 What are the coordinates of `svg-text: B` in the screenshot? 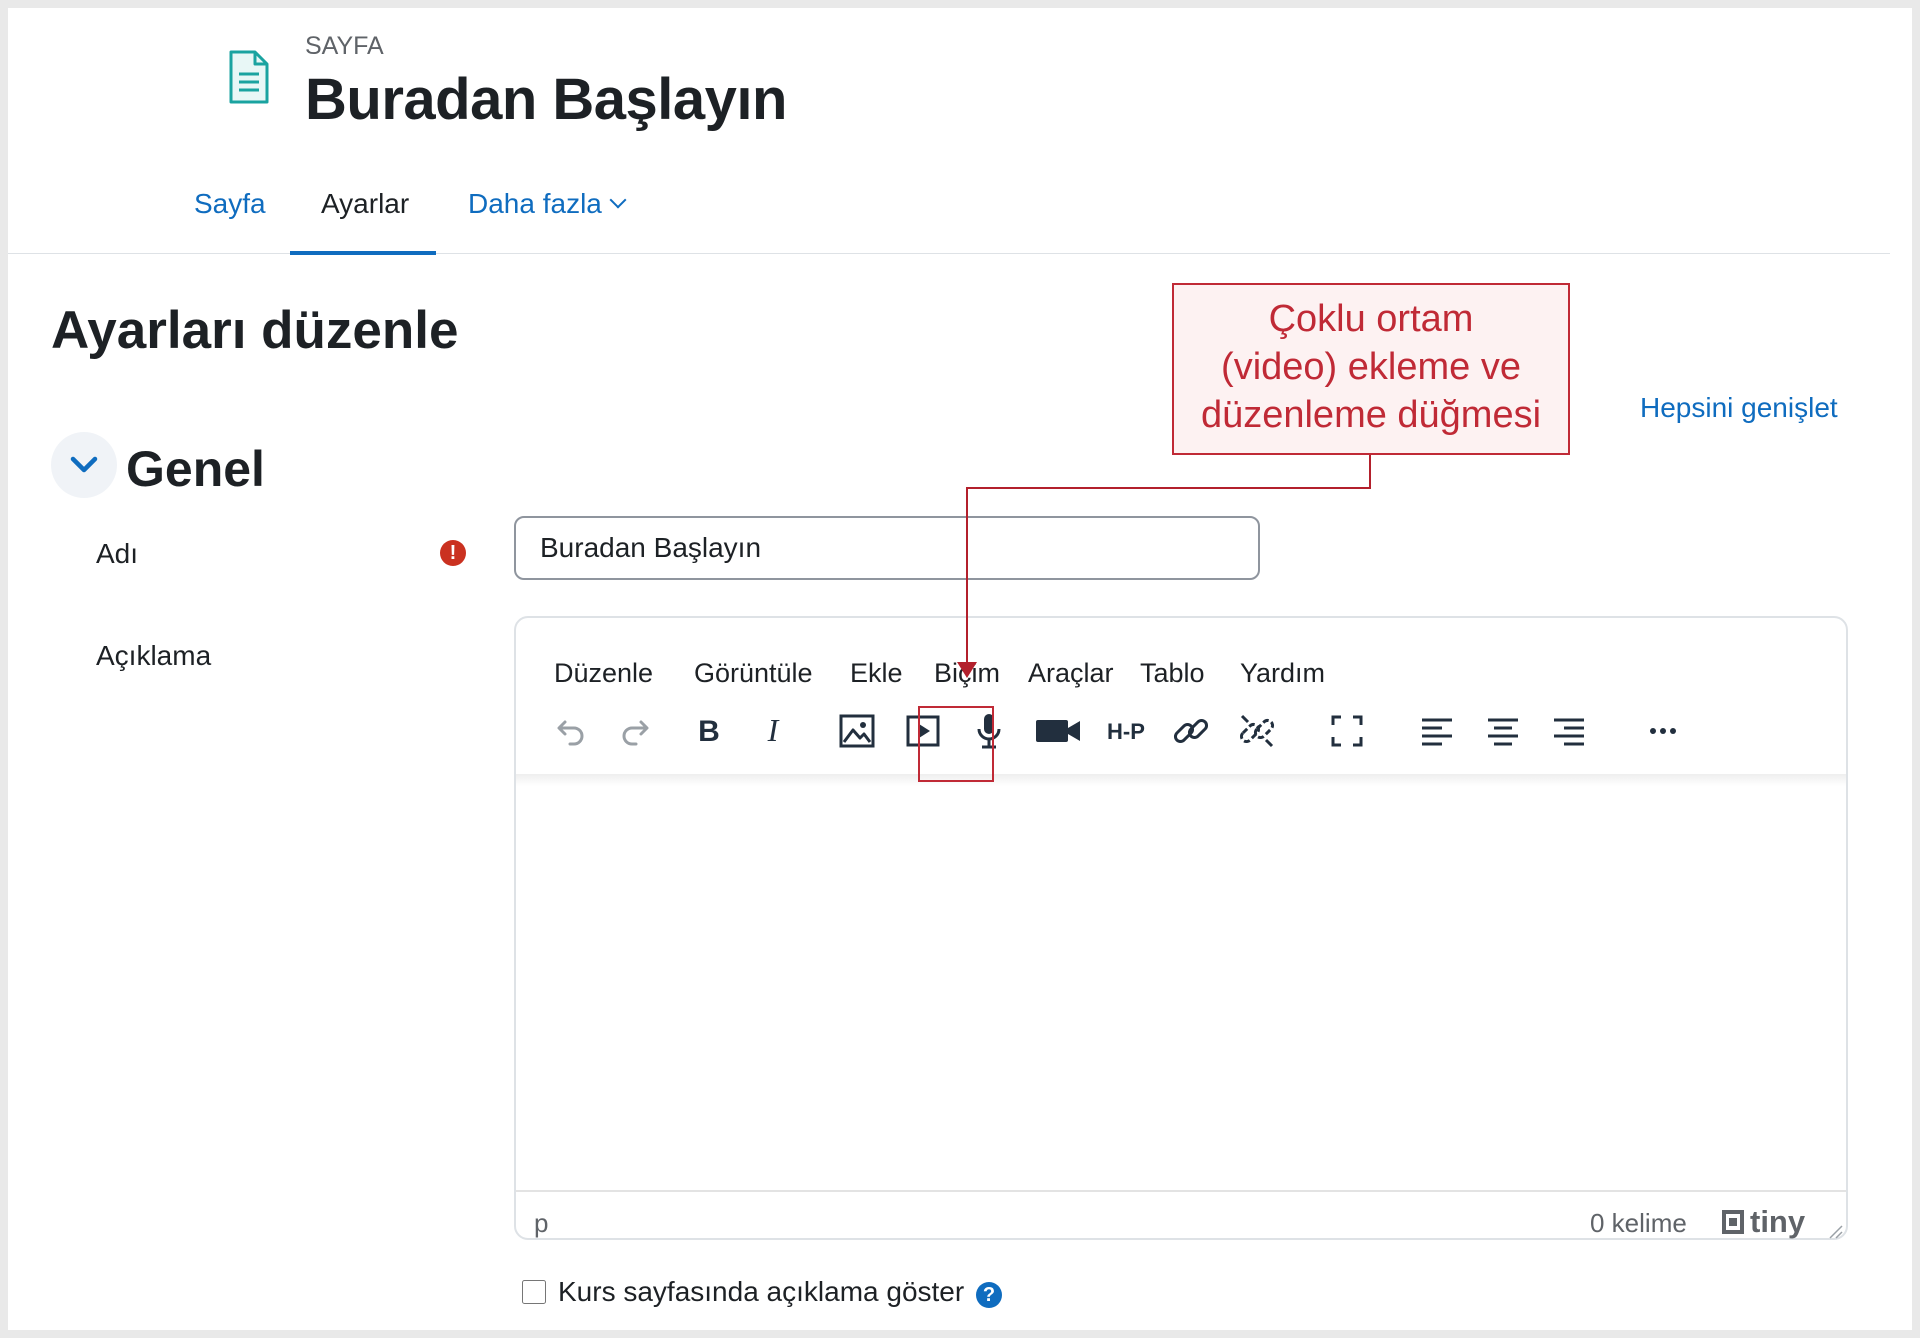 It's located at (709, 731).